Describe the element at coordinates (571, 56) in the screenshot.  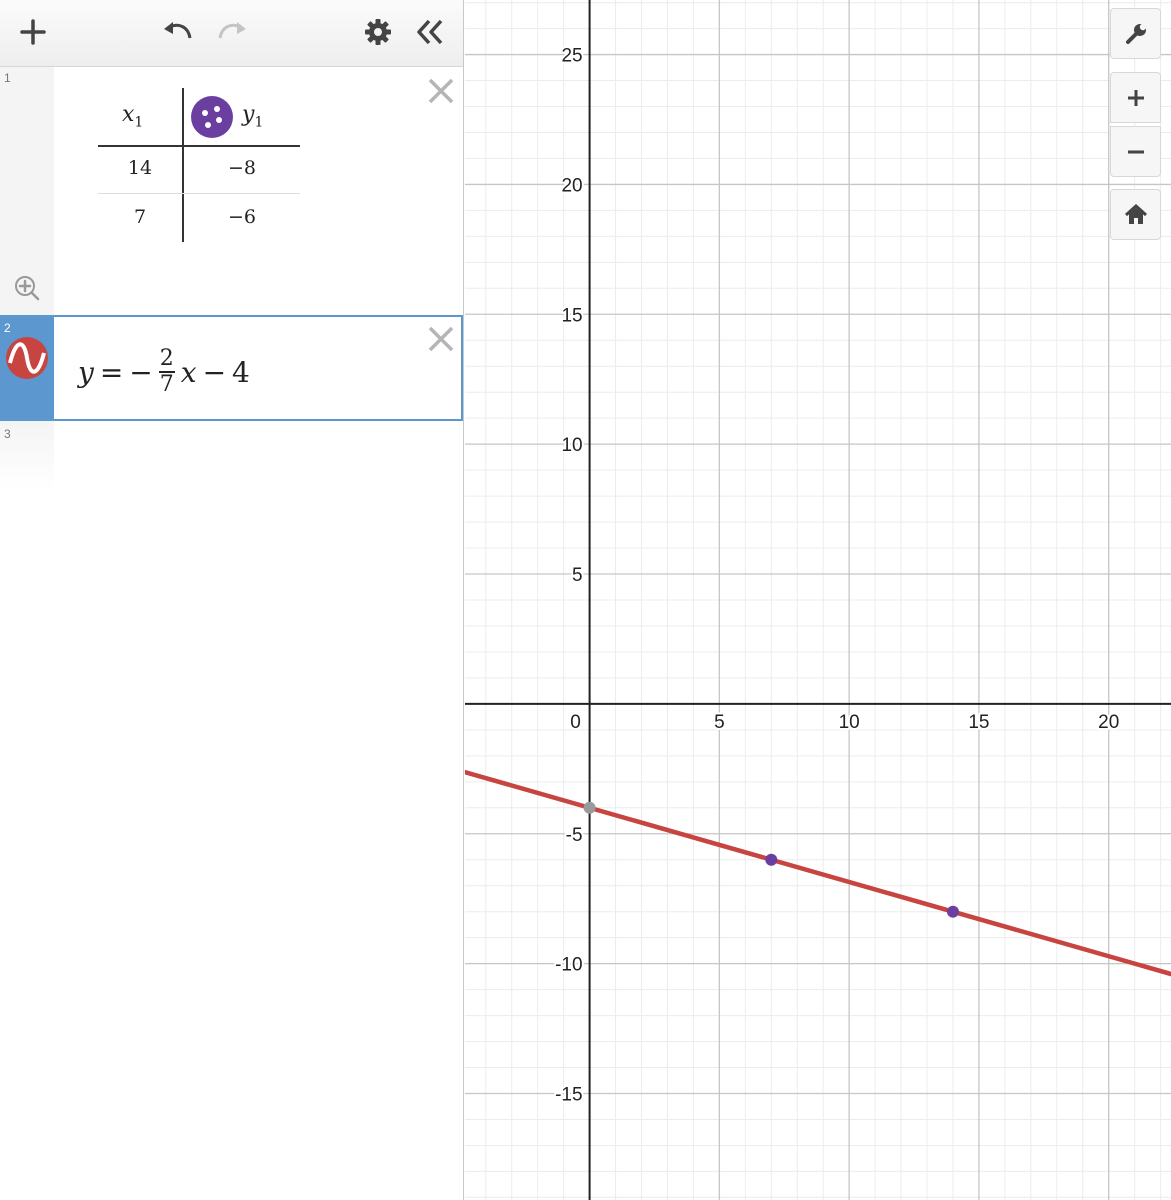
I see `y-tick-label: 25` at that location.